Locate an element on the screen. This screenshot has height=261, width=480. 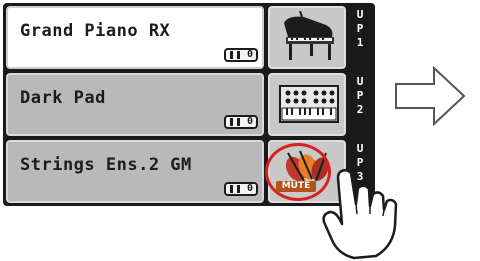
sound-name-label: Grand Piano RX is located at coordinates (95, 31).